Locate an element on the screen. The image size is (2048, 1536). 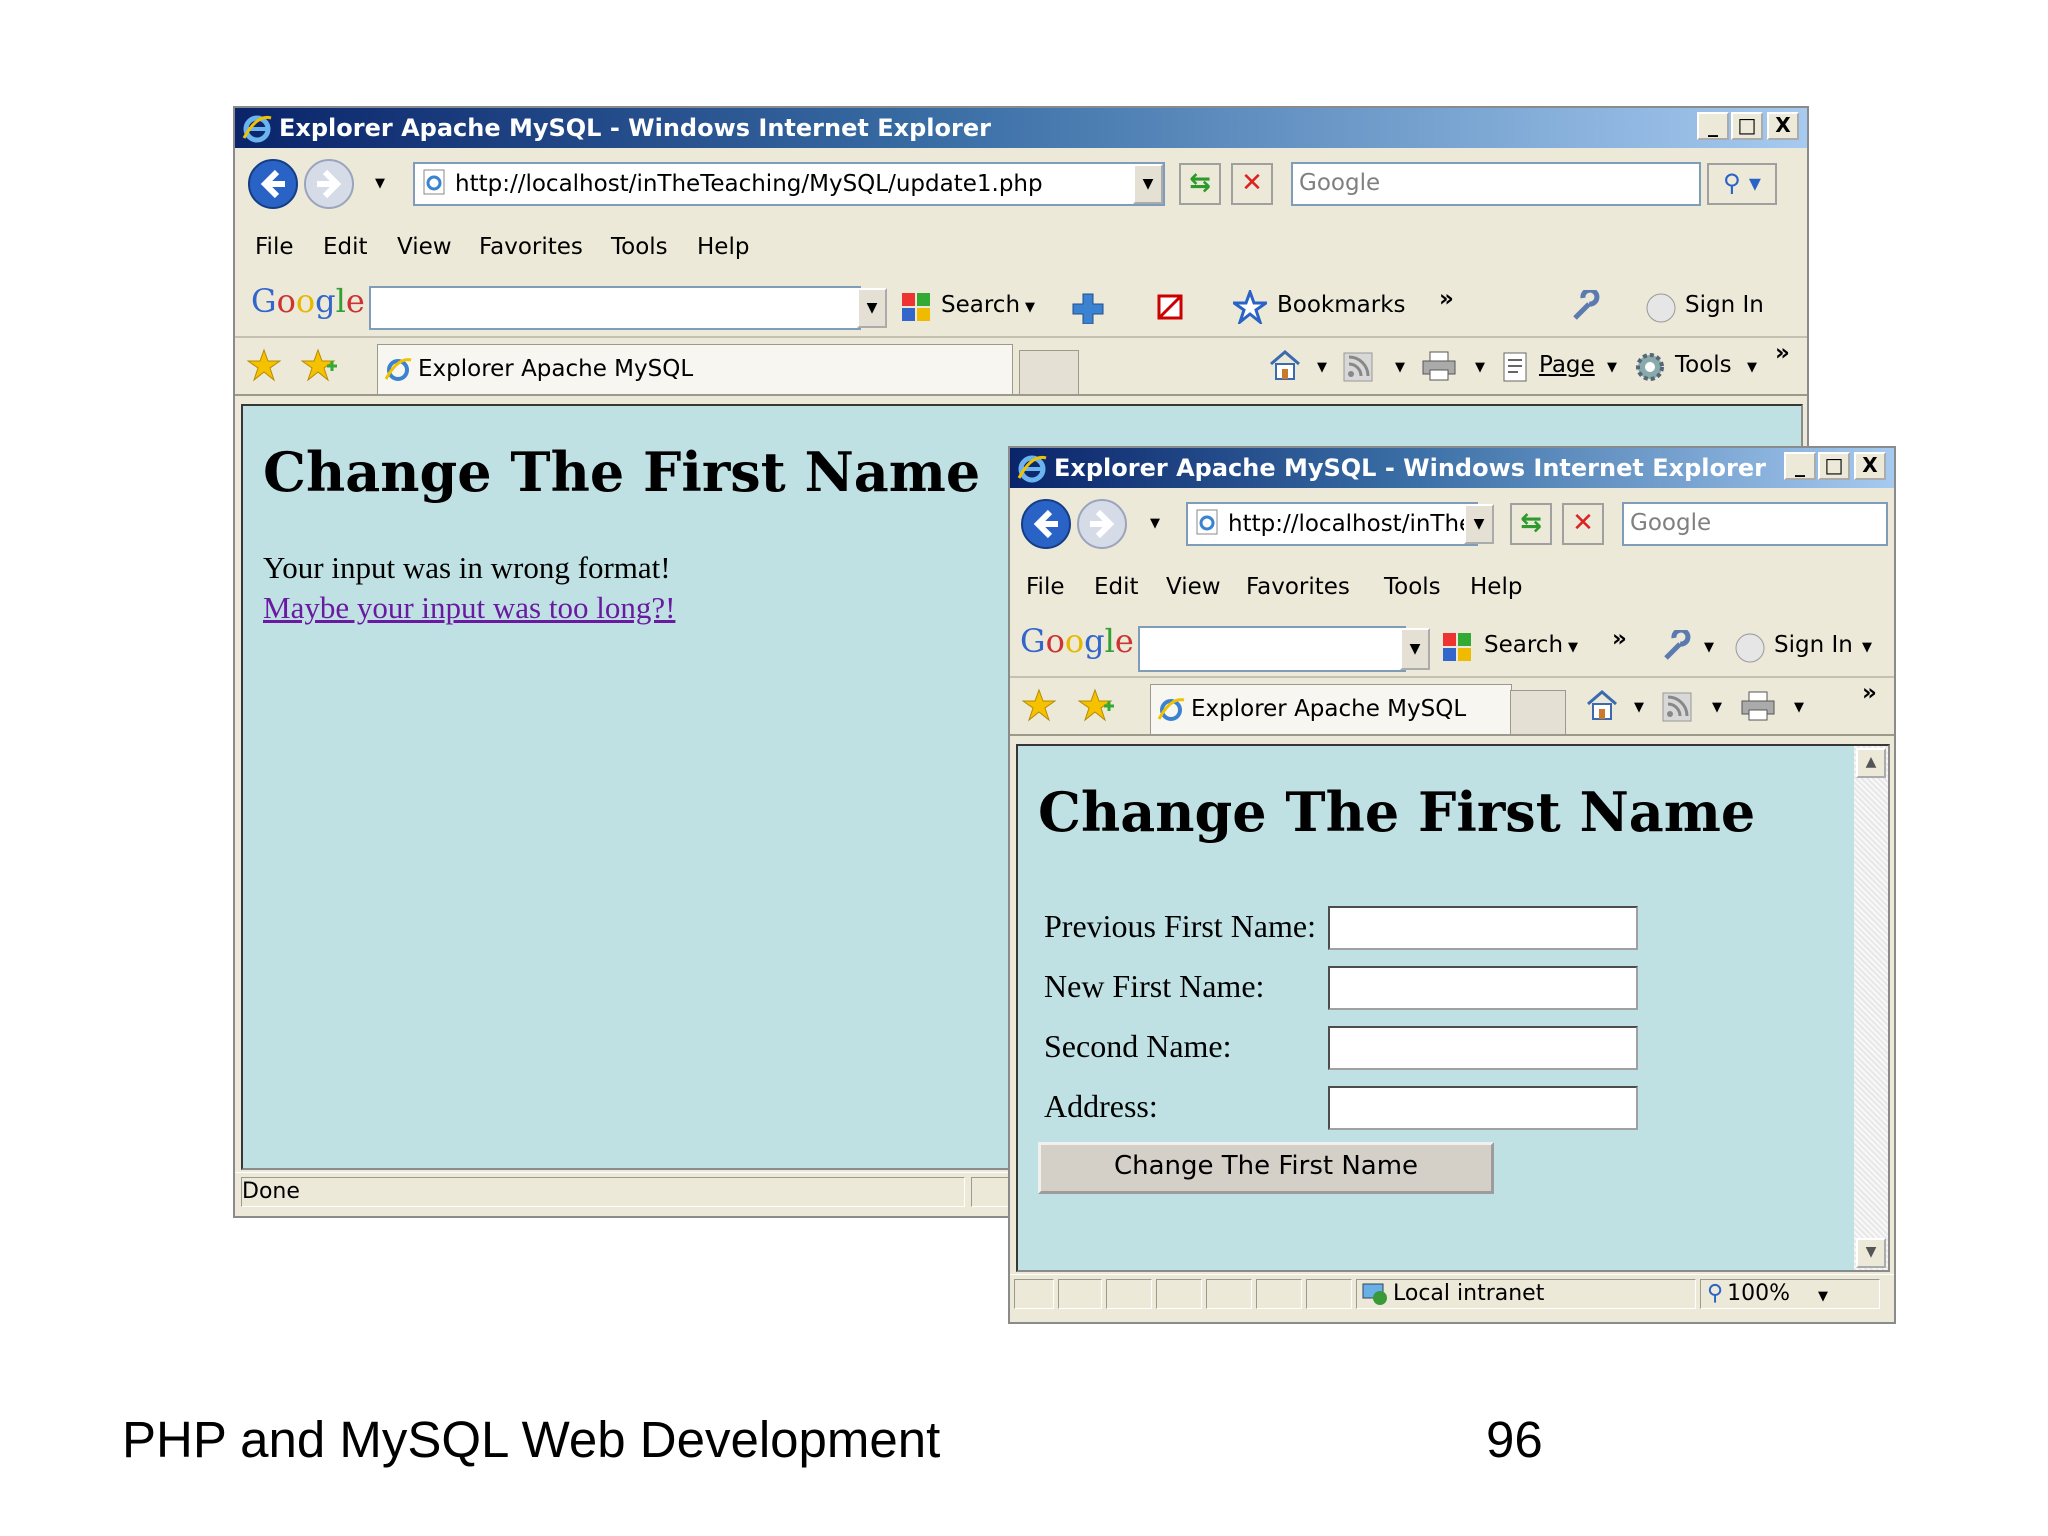
back-google-search-input is located at coordinates (615, 308).